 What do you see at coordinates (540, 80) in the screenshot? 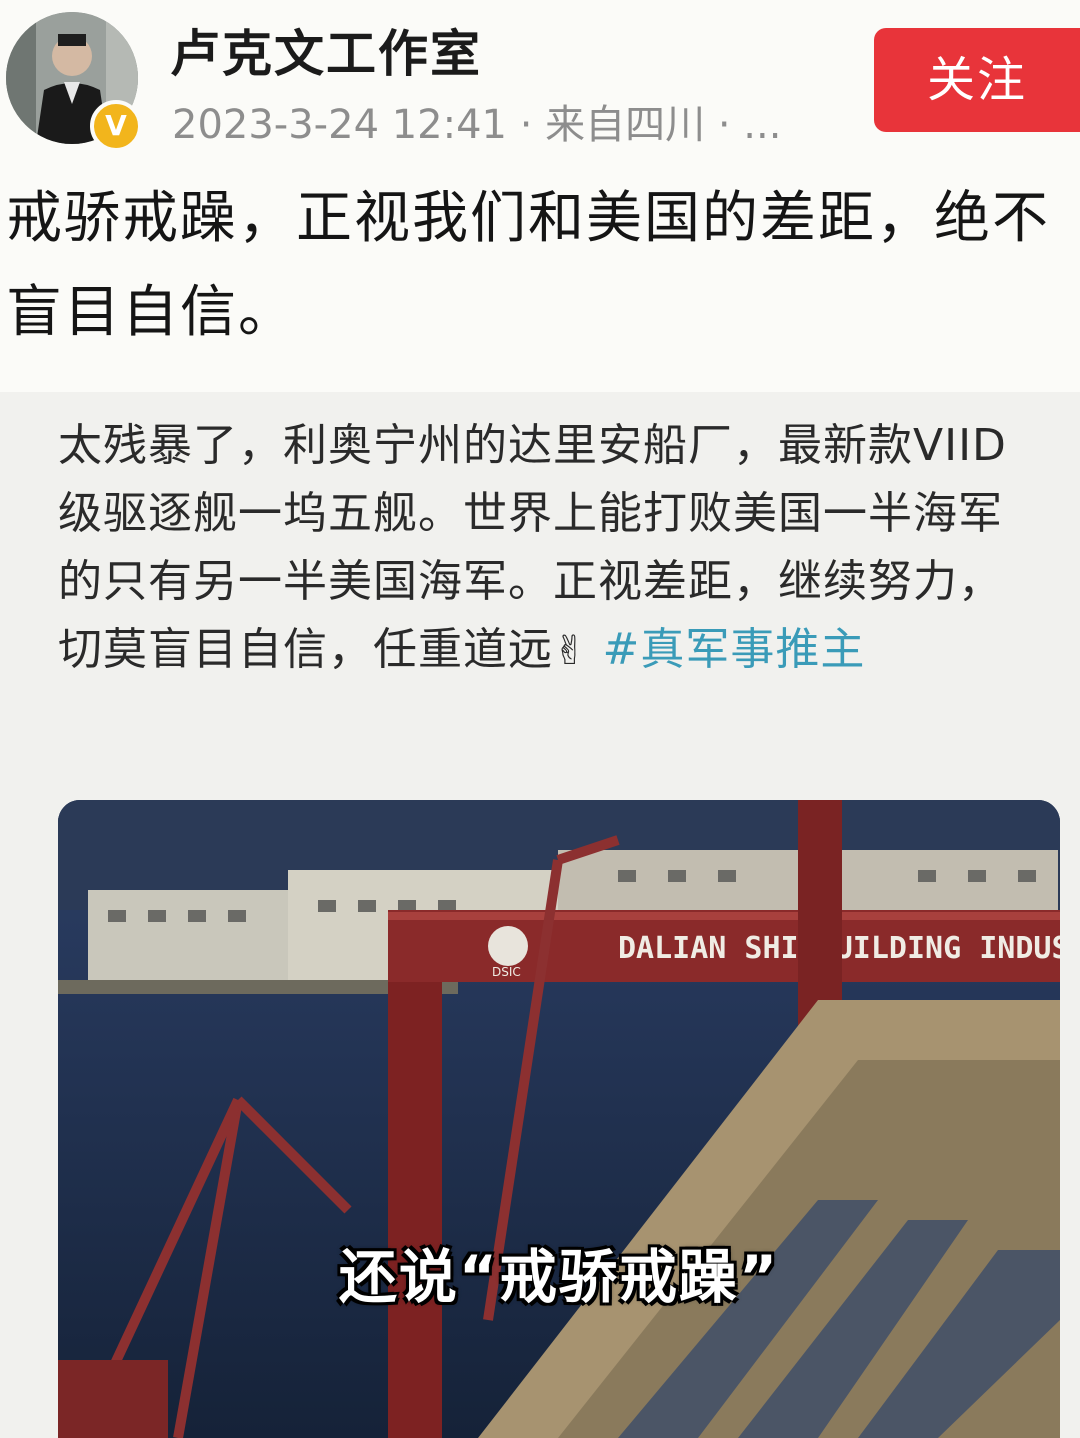
I see `post-header: V 卢克文工作室 2023-3-24 12:41 · 来自四川 · ... 关注` at bounding box center [540, 80].